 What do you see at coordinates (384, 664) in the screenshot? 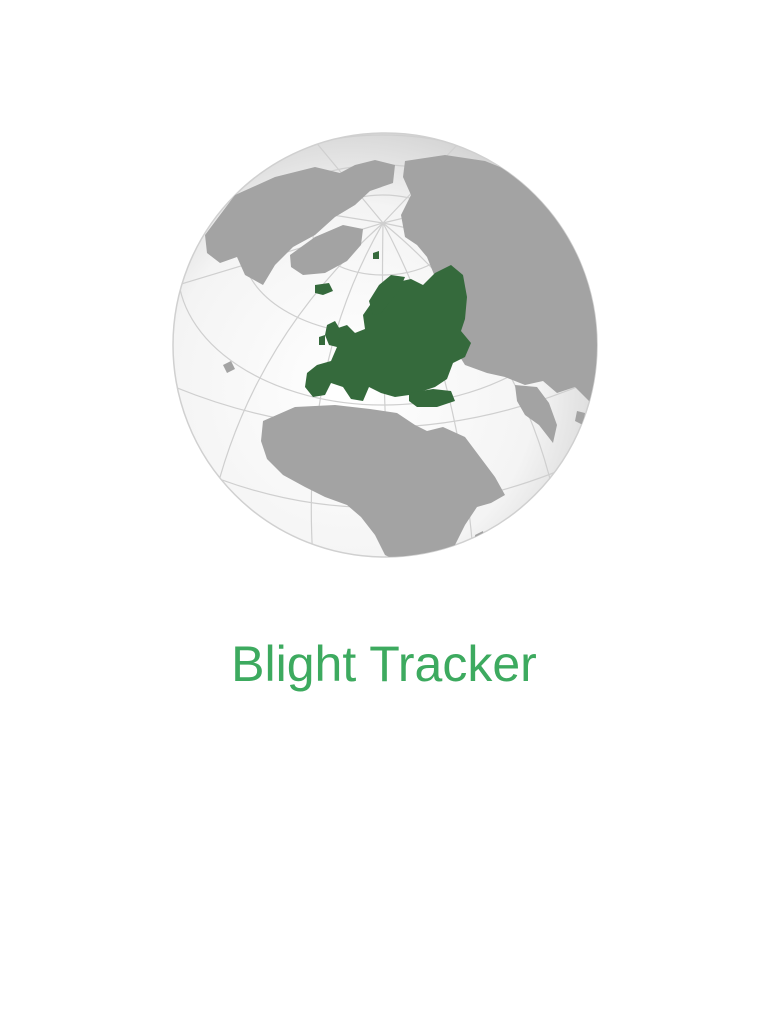
I see `app-title: Blight Tracker` at bounding box center [384, 664].